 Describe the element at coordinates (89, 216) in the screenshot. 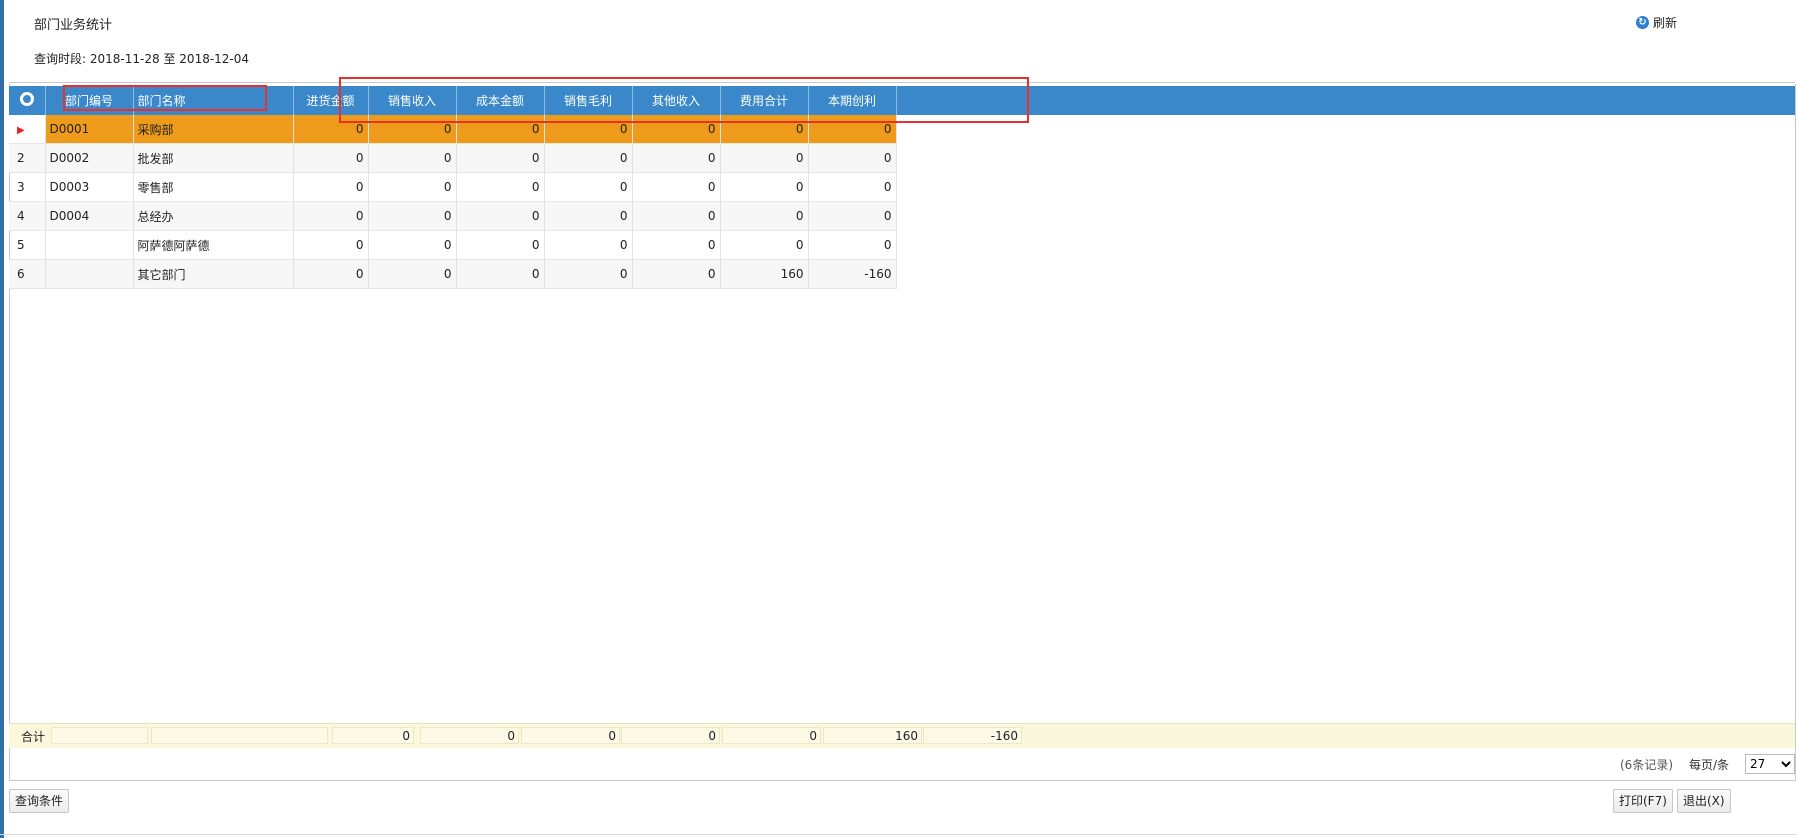

I see `cell-dept-code: D0004` at that location.